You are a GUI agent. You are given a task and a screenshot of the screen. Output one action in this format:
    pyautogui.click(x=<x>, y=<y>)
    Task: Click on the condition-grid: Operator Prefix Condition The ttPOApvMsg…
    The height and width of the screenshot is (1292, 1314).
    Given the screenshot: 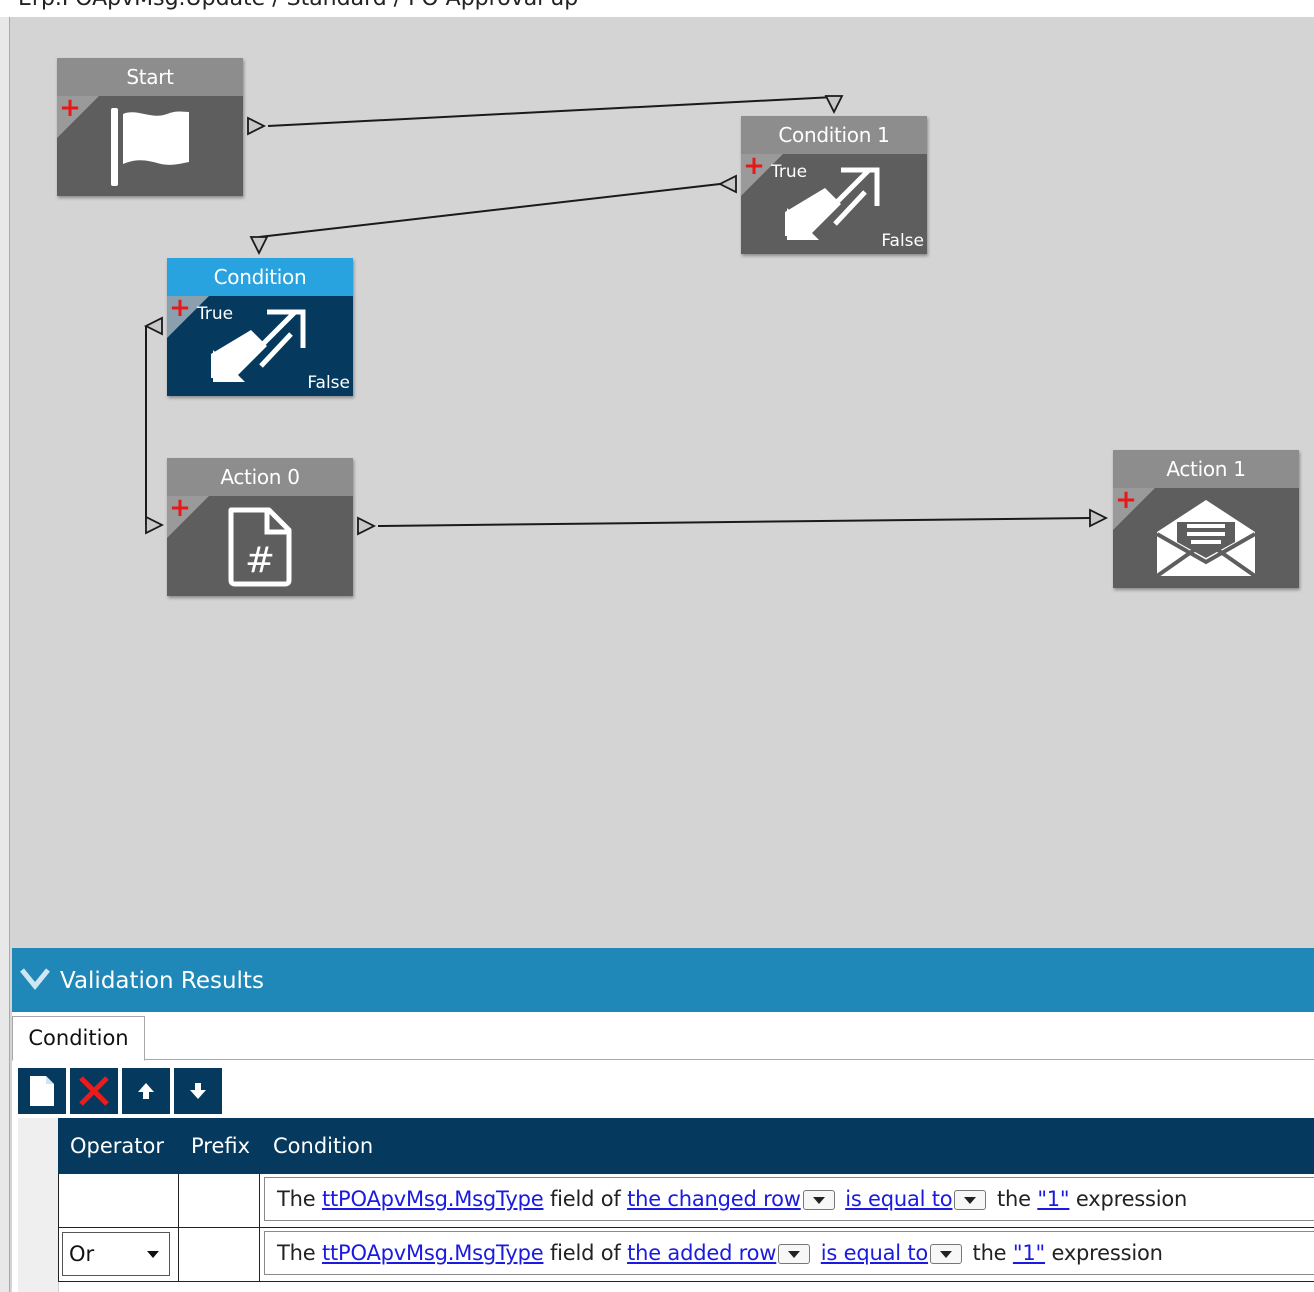 What is the action you would take?
    pyautogui.click(x=666, y=1205)
    